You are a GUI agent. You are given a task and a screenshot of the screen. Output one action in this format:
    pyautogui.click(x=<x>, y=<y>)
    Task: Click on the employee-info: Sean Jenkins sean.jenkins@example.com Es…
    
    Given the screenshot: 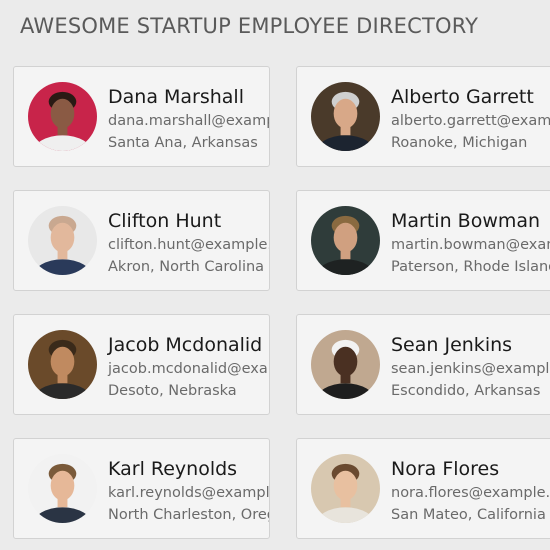 What is the action you would take?
    pyautogui.click(x=470, y=367)
    